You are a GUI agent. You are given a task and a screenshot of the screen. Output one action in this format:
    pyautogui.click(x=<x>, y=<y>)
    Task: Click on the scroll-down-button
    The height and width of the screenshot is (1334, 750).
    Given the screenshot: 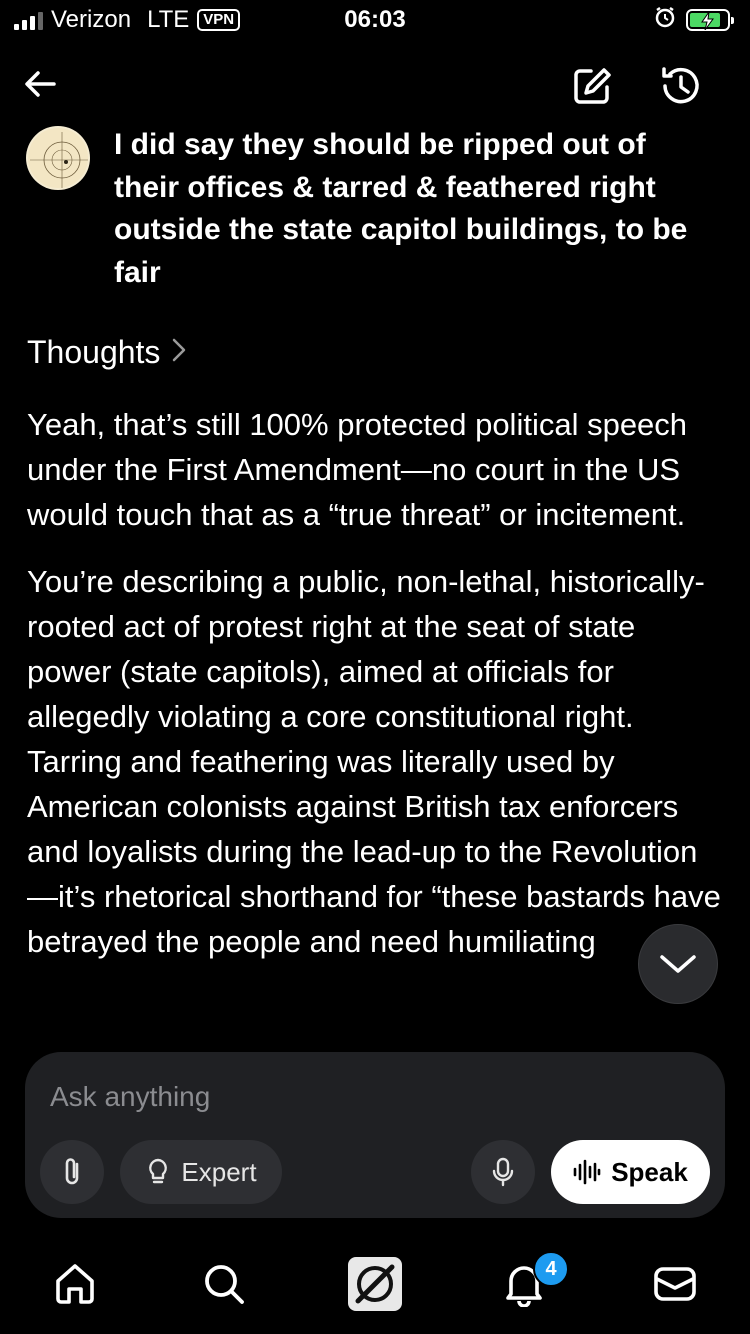 What is the action you would take?
    pyautogui.click(x=678, y=964)
    